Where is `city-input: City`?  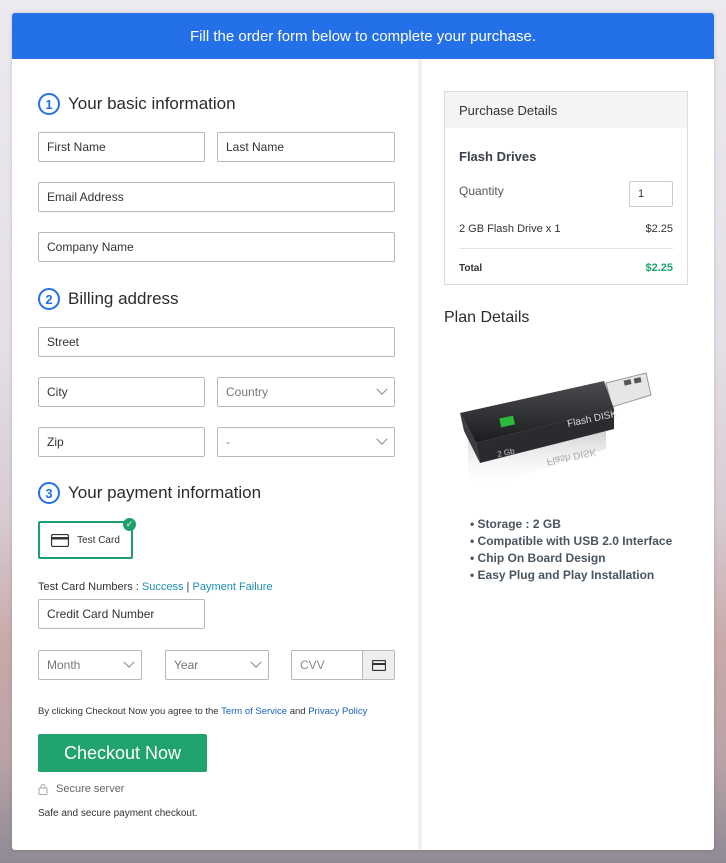 city-input: City is located at coordinates (121, 392).